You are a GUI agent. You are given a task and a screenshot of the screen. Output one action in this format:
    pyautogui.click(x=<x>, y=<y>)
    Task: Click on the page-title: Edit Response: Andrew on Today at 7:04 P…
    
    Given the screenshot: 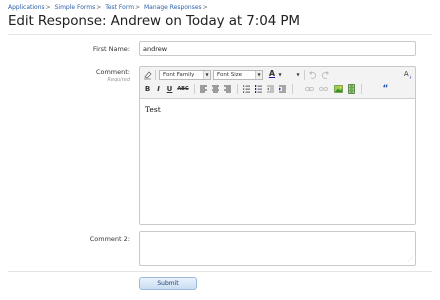 What is the action you would take?
    pyautogui.click(x=154, y=21)
    